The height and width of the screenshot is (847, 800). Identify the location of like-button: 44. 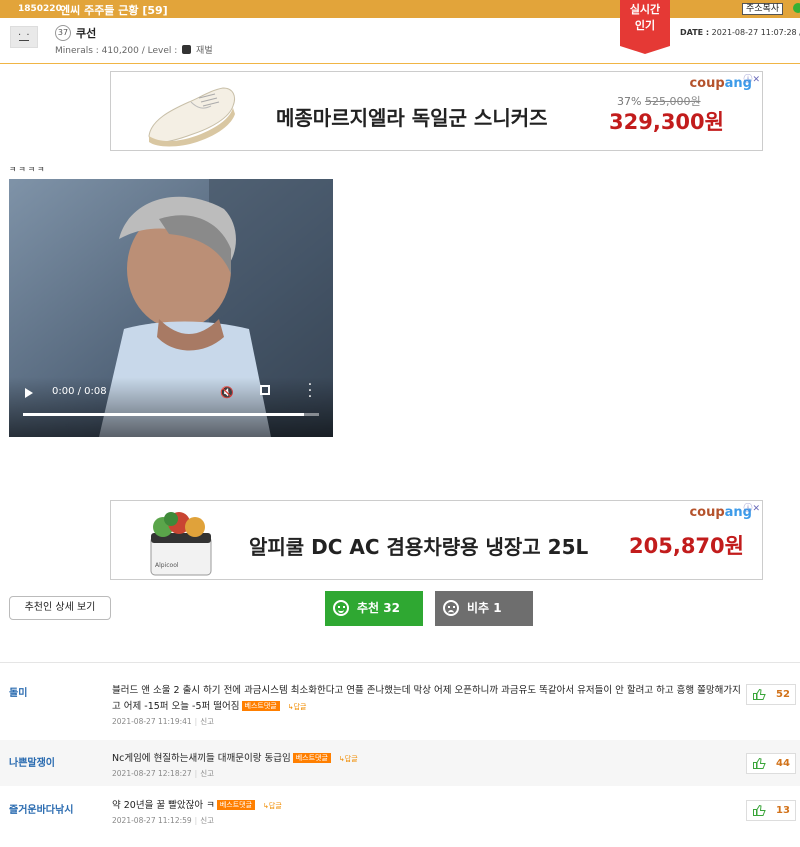
(771, 763).